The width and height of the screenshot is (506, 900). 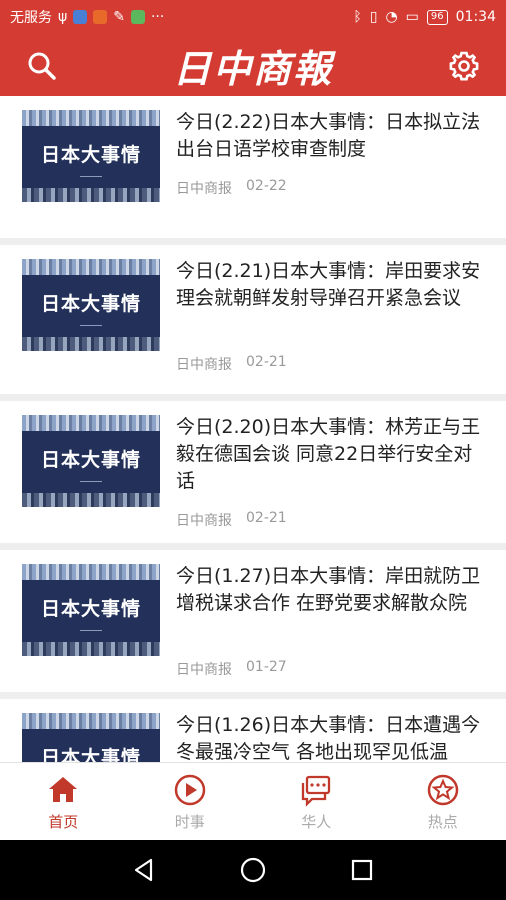 I want to click on nav-hot: 热点, so click(x=443, y=801).